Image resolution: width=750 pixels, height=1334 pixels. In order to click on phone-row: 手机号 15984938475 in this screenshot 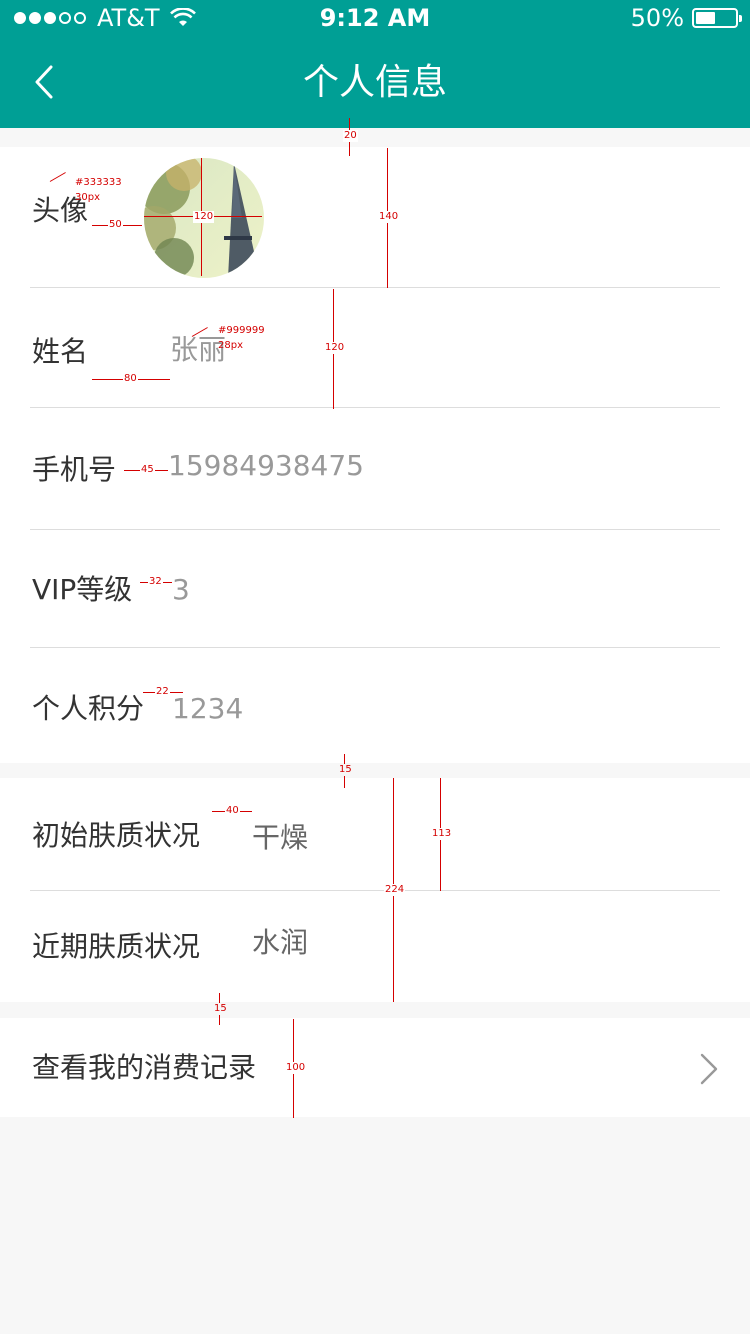, I will do `click(375, 469)`.